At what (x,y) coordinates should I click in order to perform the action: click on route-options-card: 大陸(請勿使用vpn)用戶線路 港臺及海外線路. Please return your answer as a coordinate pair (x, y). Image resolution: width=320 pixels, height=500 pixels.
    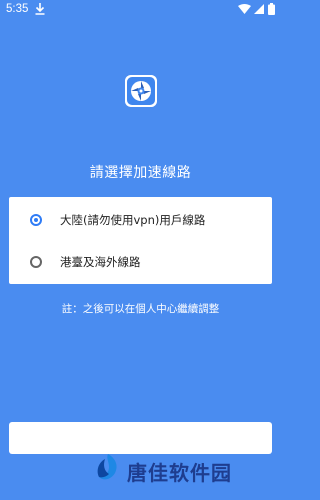
    Looking at the image, I should click on (140, 240).